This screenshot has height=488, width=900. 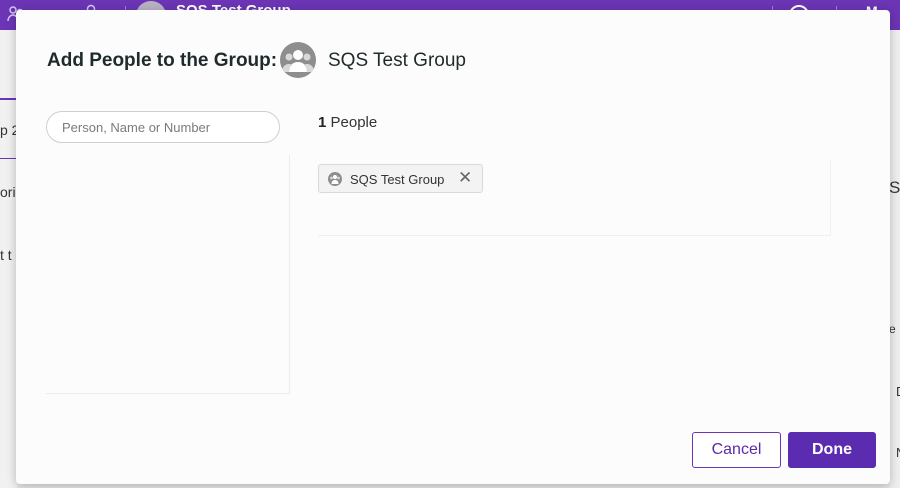 I want to click on done-button: Done, so click(x=832, y=450).